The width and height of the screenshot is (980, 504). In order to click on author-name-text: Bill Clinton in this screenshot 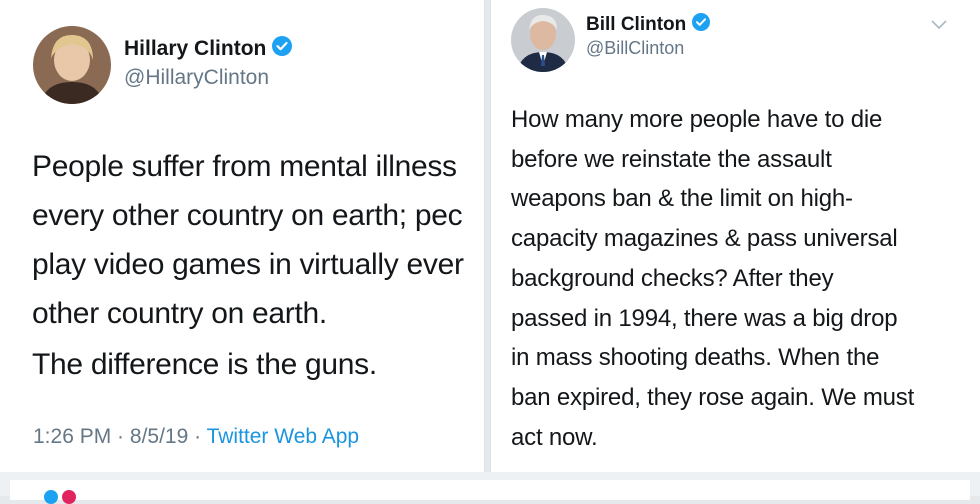, I will do `click(636, 25)`.